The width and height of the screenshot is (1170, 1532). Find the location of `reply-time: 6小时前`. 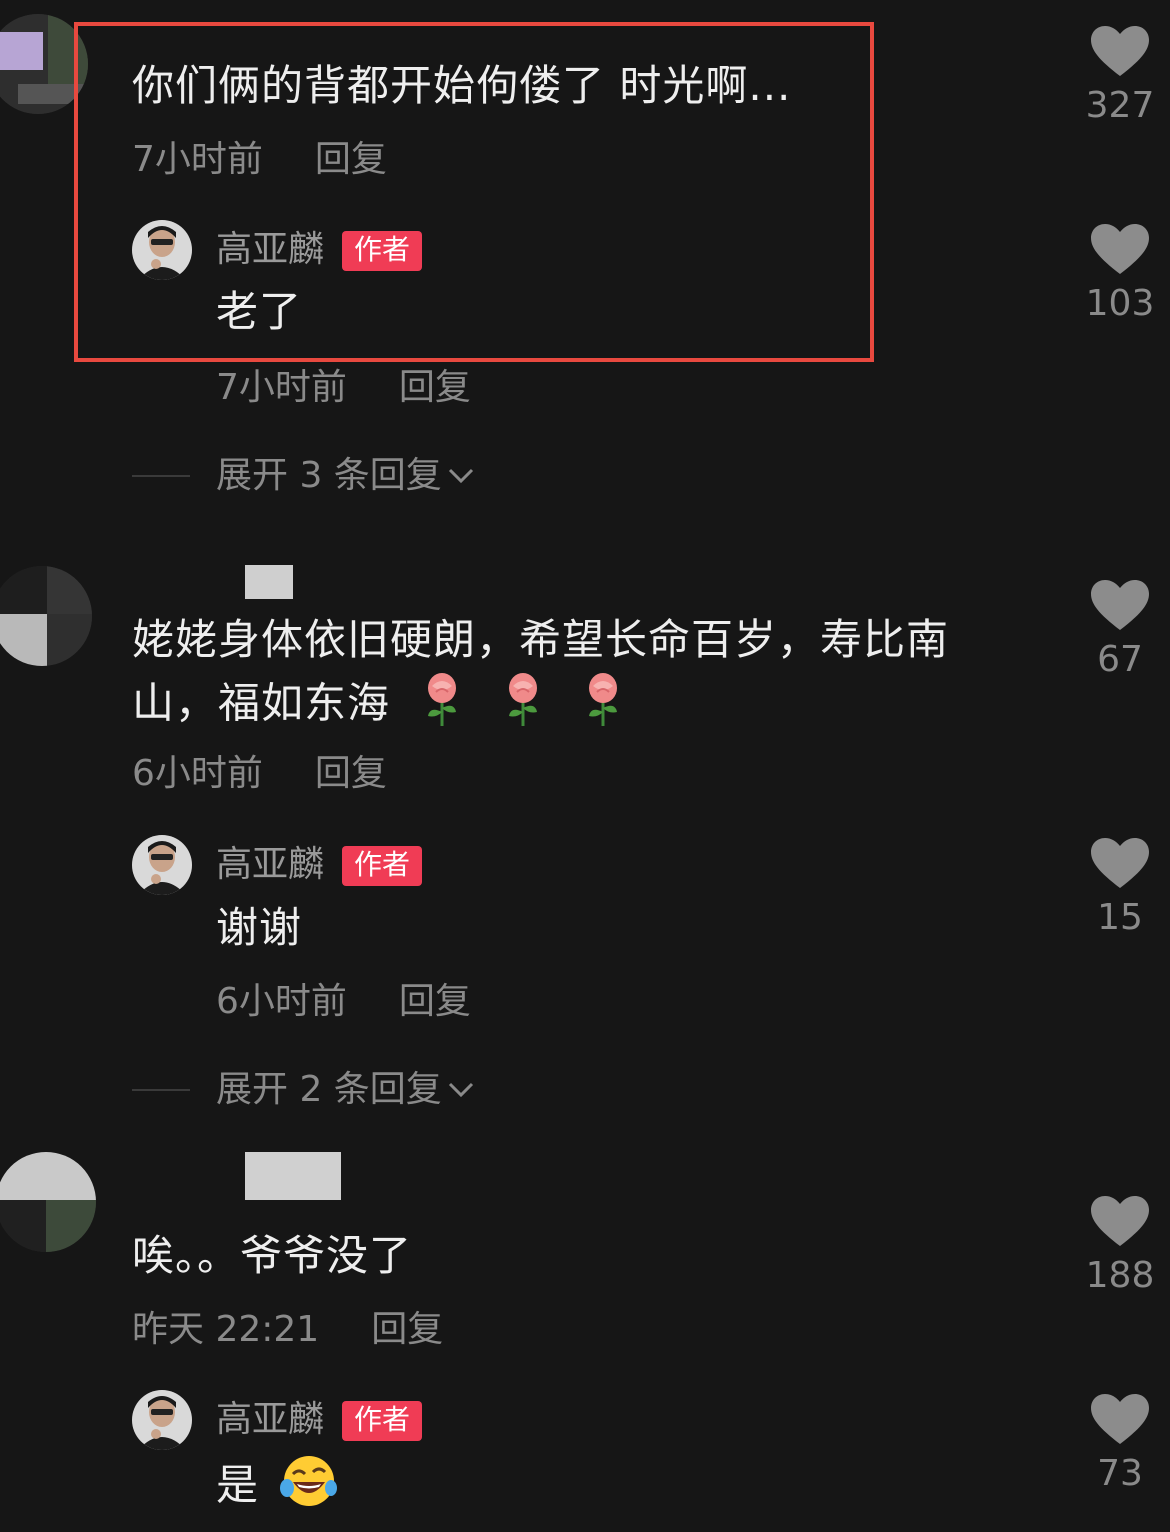

reply-time: 6小时前 is located at coordinates (281, 1001).